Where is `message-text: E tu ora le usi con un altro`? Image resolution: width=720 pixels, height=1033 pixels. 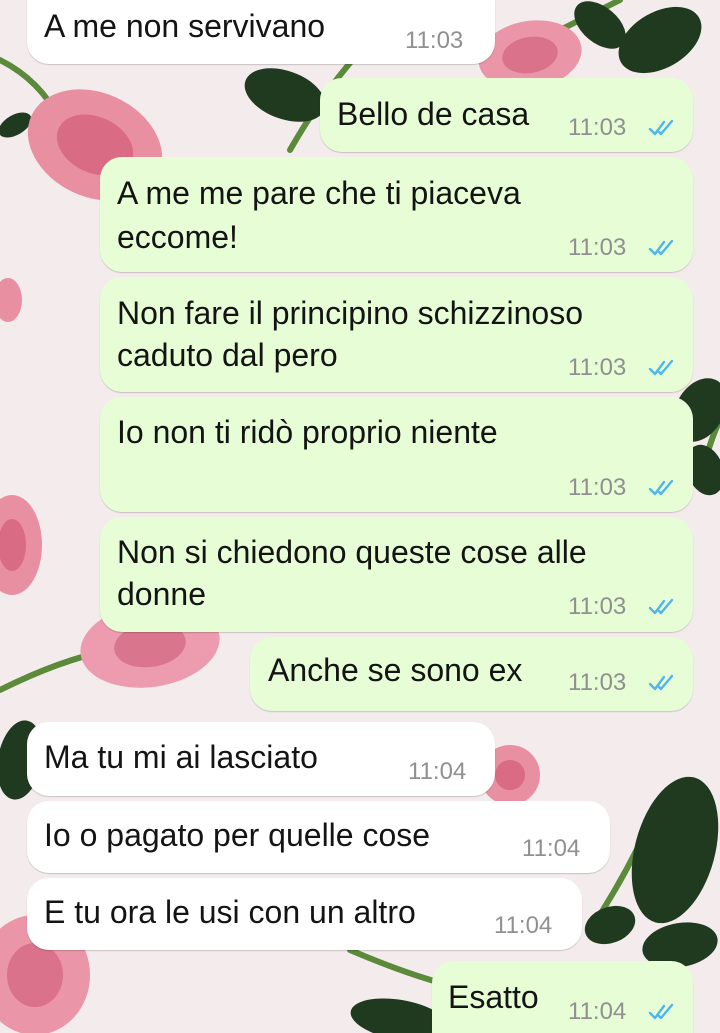
message-text: E tu ora le usi con un altro is located at coordinates (230, 912).